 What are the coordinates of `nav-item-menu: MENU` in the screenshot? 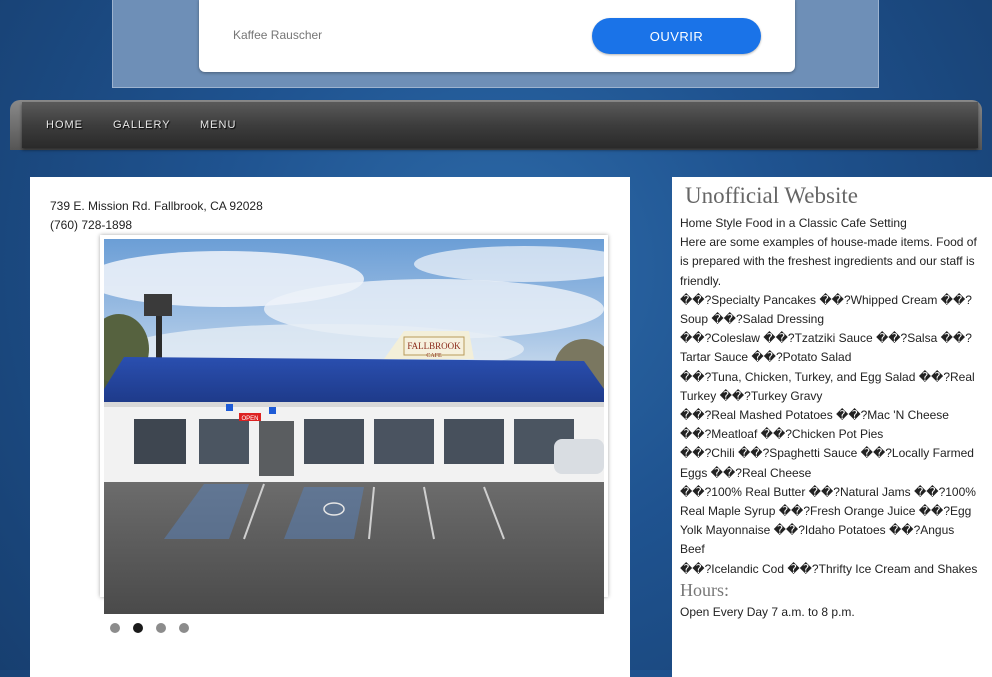 It's located at (218, 125).